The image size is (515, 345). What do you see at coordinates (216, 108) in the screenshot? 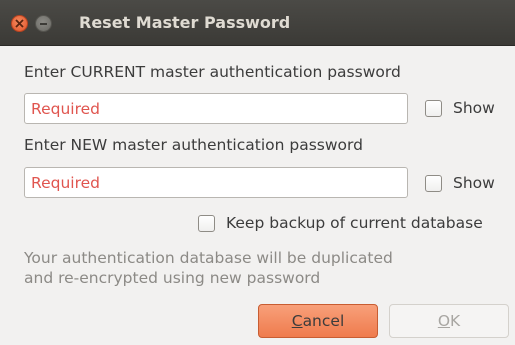
I see `current-password-input` at bounding box center [216, 108].